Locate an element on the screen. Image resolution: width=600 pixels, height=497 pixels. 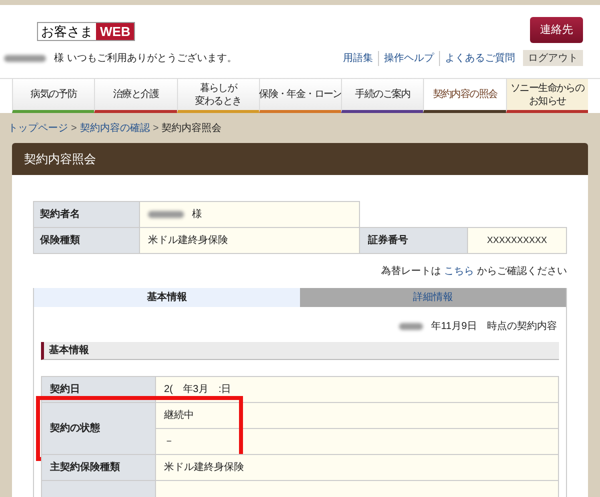
nav-tab: 治療と介護 is located at coordinates (135, 96).